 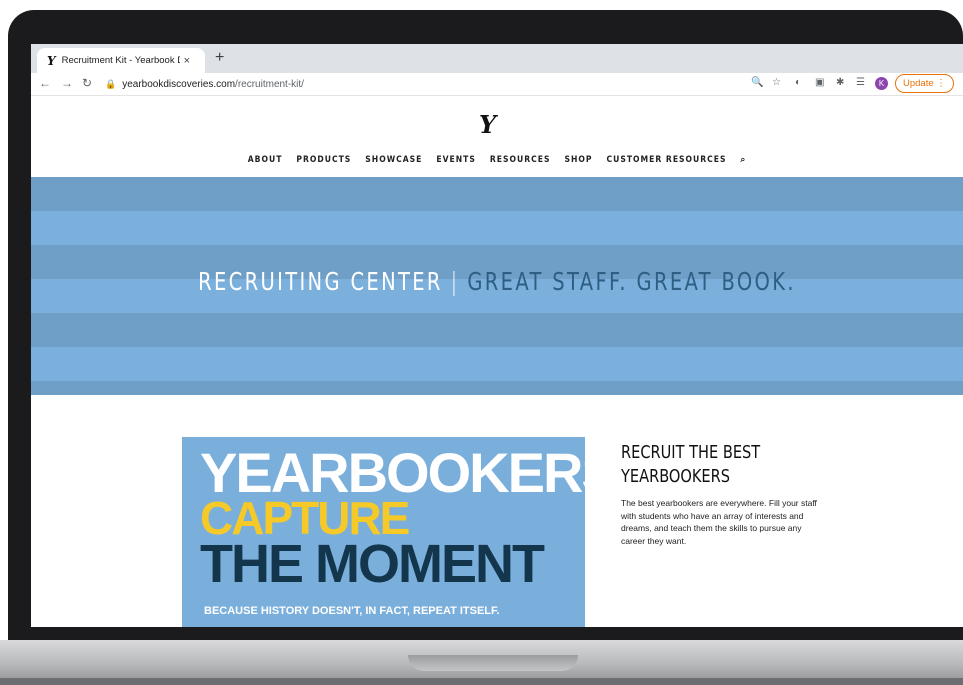 I want to click on url-host: yearbookdiscoveries.com, so click(x=179, y=84).